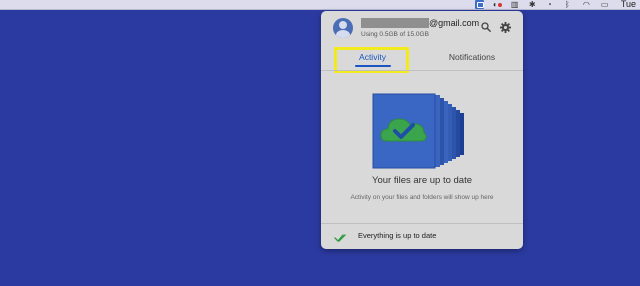 The height and width of the screenshot is (286, 640). Describe the element at coordinates (505, 27) in the screenshot. I see `gear-icon` at that location.